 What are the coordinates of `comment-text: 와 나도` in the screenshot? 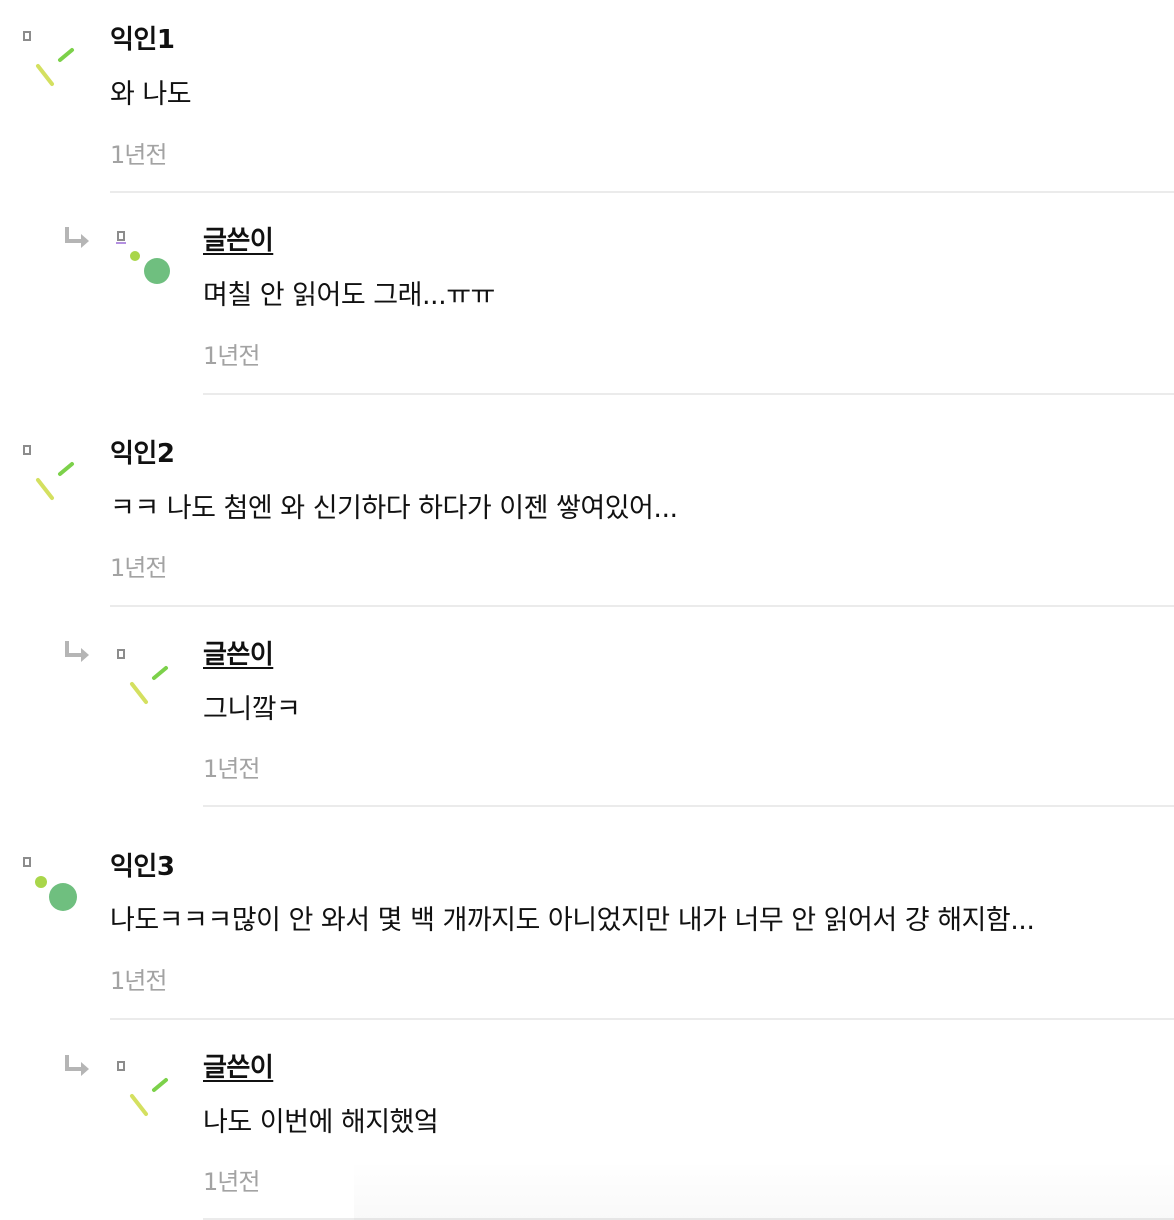 It's located at (151, 94).